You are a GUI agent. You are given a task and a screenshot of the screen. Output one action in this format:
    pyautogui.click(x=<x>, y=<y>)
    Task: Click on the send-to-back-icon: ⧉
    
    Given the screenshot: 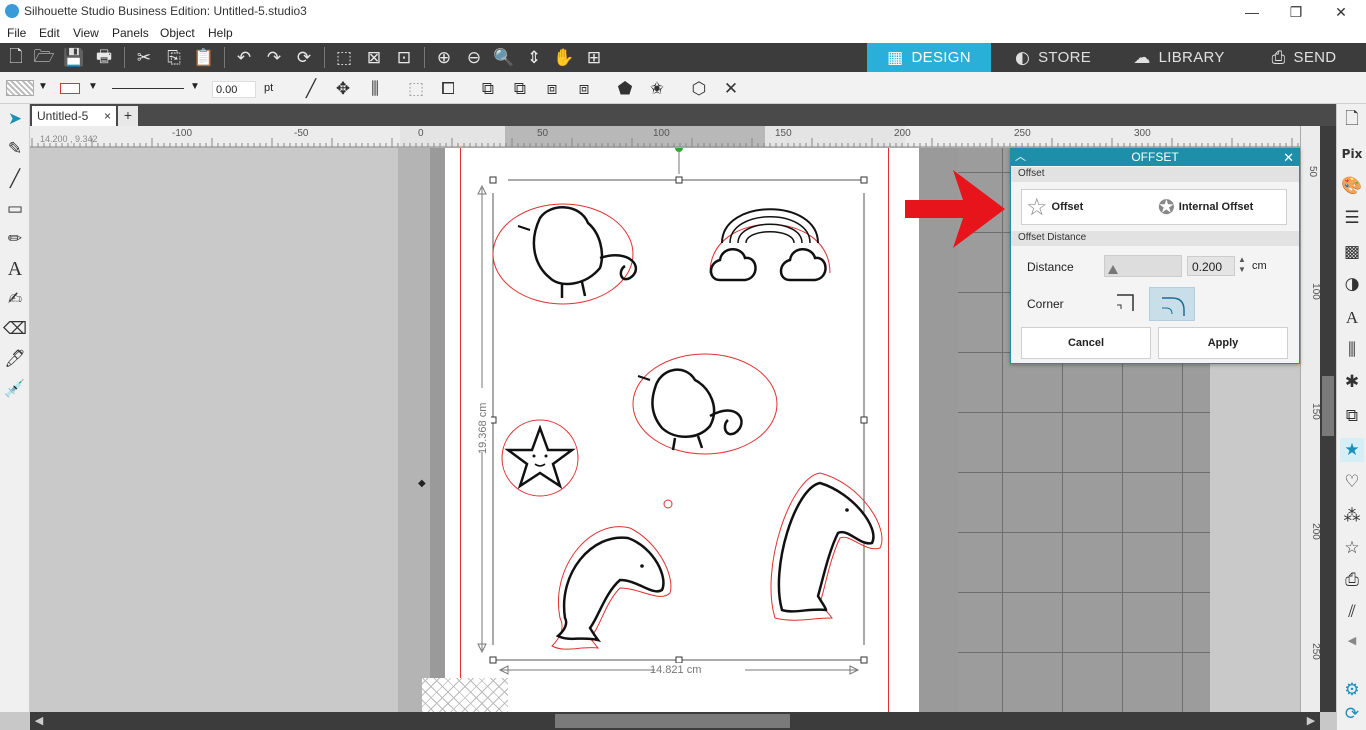 What is the action you would take?
    pyautogui.click(x=520, y=89)
    